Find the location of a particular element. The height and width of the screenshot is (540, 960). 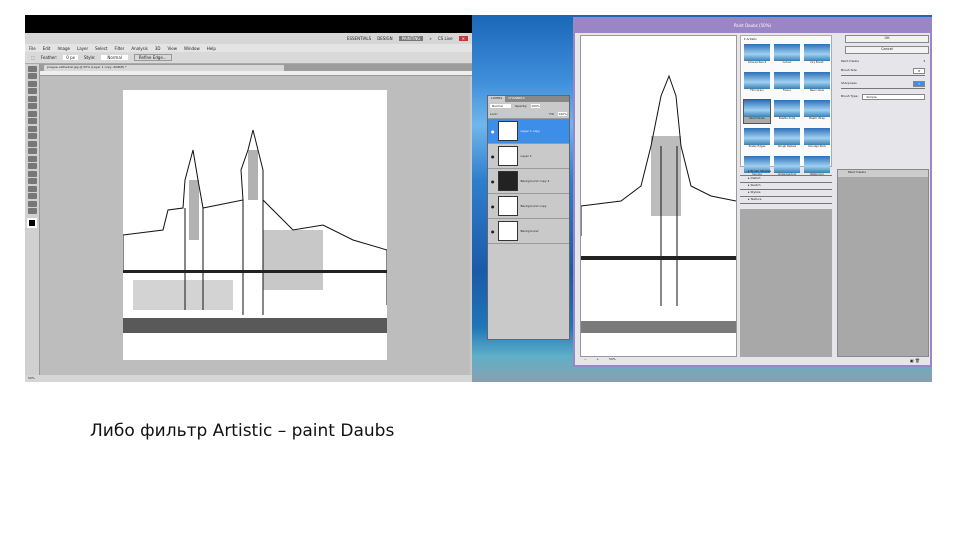

brush-size-slider is located at coordinates (883, 75).